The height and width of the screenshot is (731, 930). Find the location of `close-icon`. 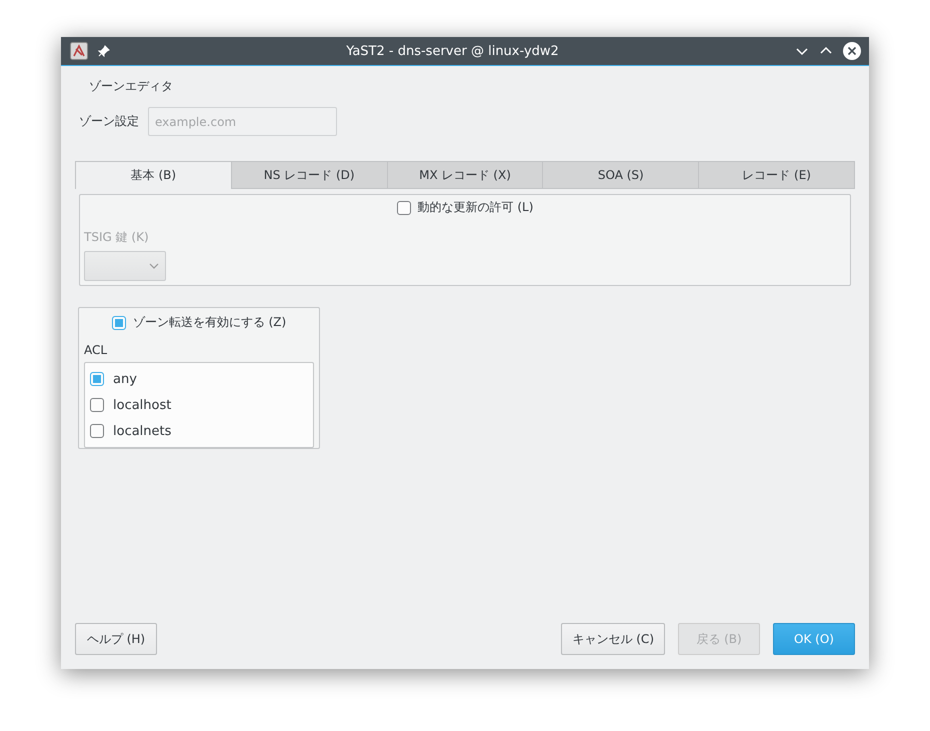

close-icon is located at coordinates (852, 51).